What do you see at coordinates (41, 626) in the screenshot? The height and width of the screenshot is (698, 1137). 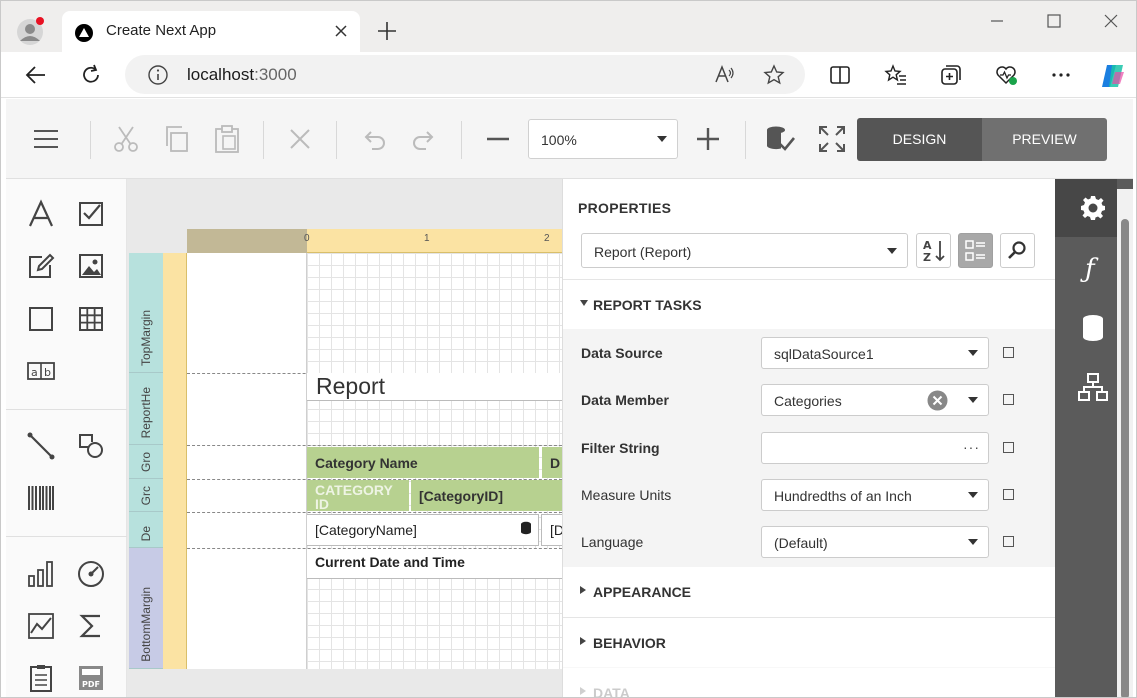 I see `sparkline-tool-icon` at bounding box center [41, 626].